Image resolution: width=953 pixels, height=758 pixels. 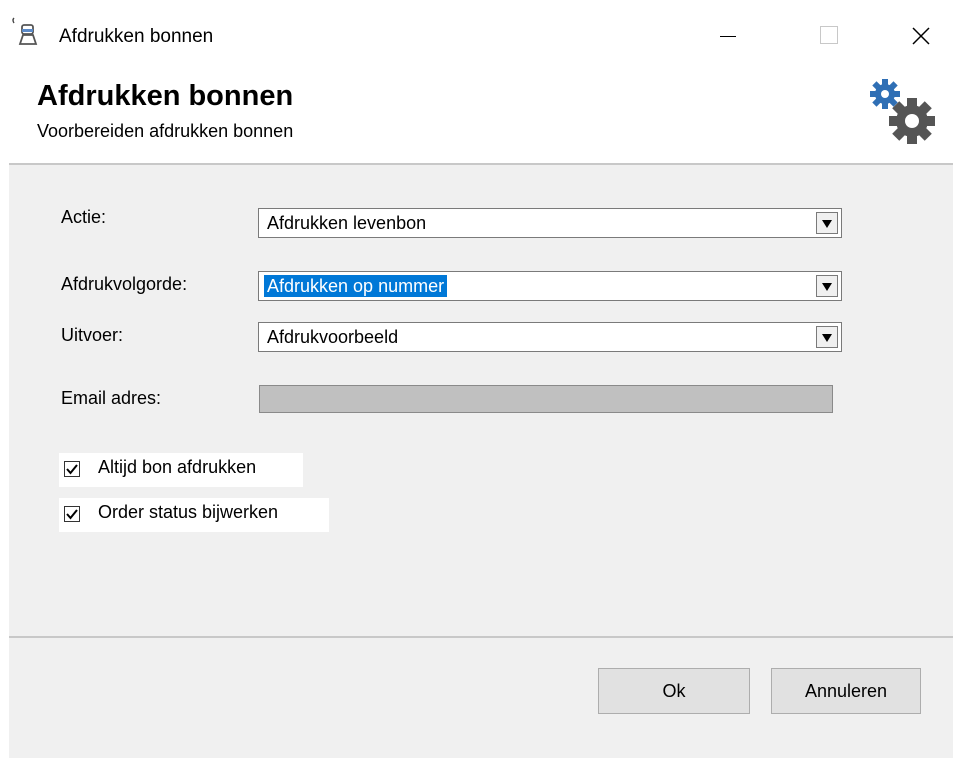 What do you see at coordinates (476, 36) in the screenshot?
I see `title-bar: Afdrukken bonnen` at bounding box center [476, 36].